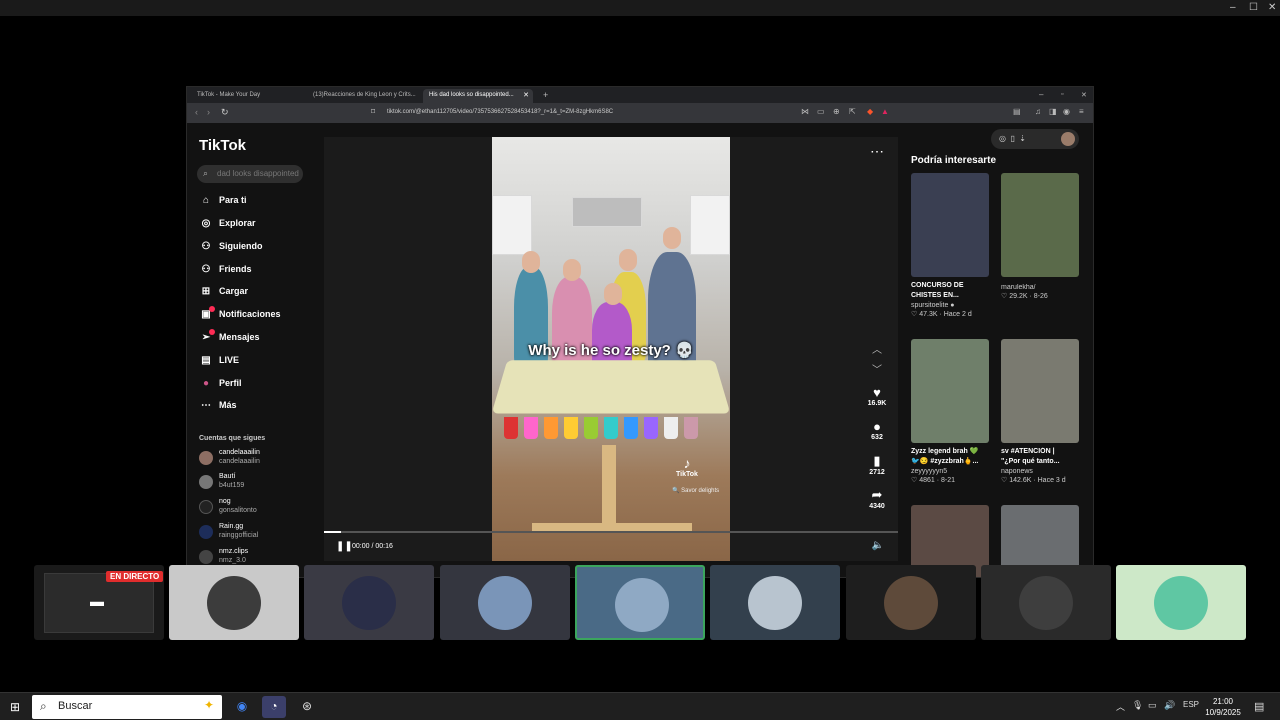 The image size is (1280, 720). What do you see at coordinates (196, 112) in the screenshot?
I see `back-icon: ‹` at bounding box center [196, 112].